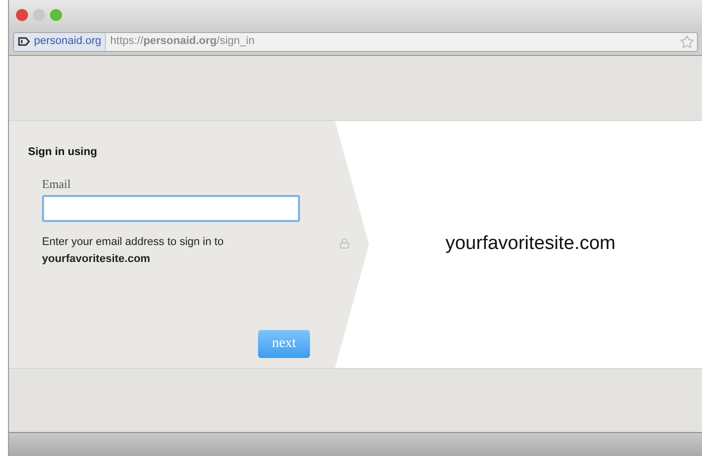 The image size is (702, 456). I want to click on lock-icon, so click(344, 243).